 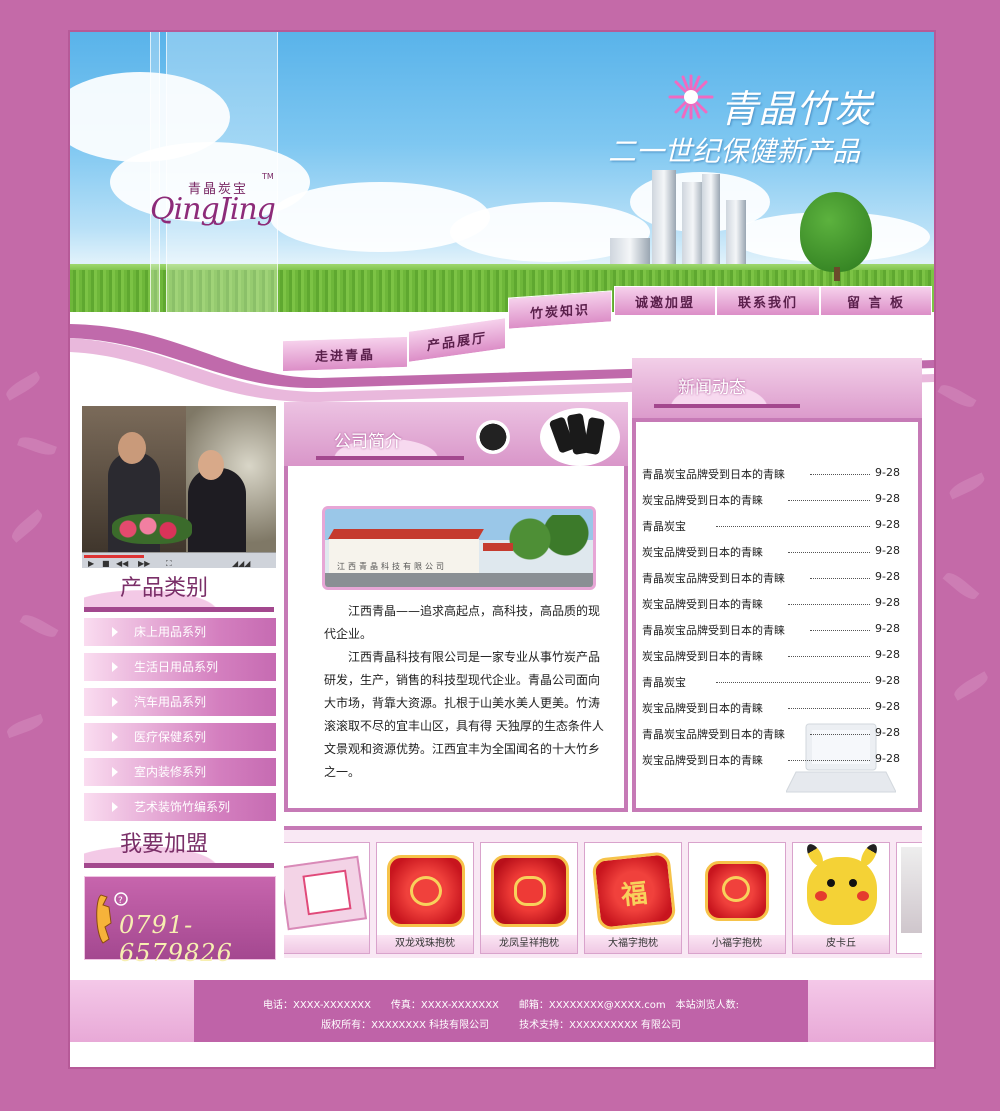 I want to click on nav-item-contact: 联系我们, so click(x=768, y=301).